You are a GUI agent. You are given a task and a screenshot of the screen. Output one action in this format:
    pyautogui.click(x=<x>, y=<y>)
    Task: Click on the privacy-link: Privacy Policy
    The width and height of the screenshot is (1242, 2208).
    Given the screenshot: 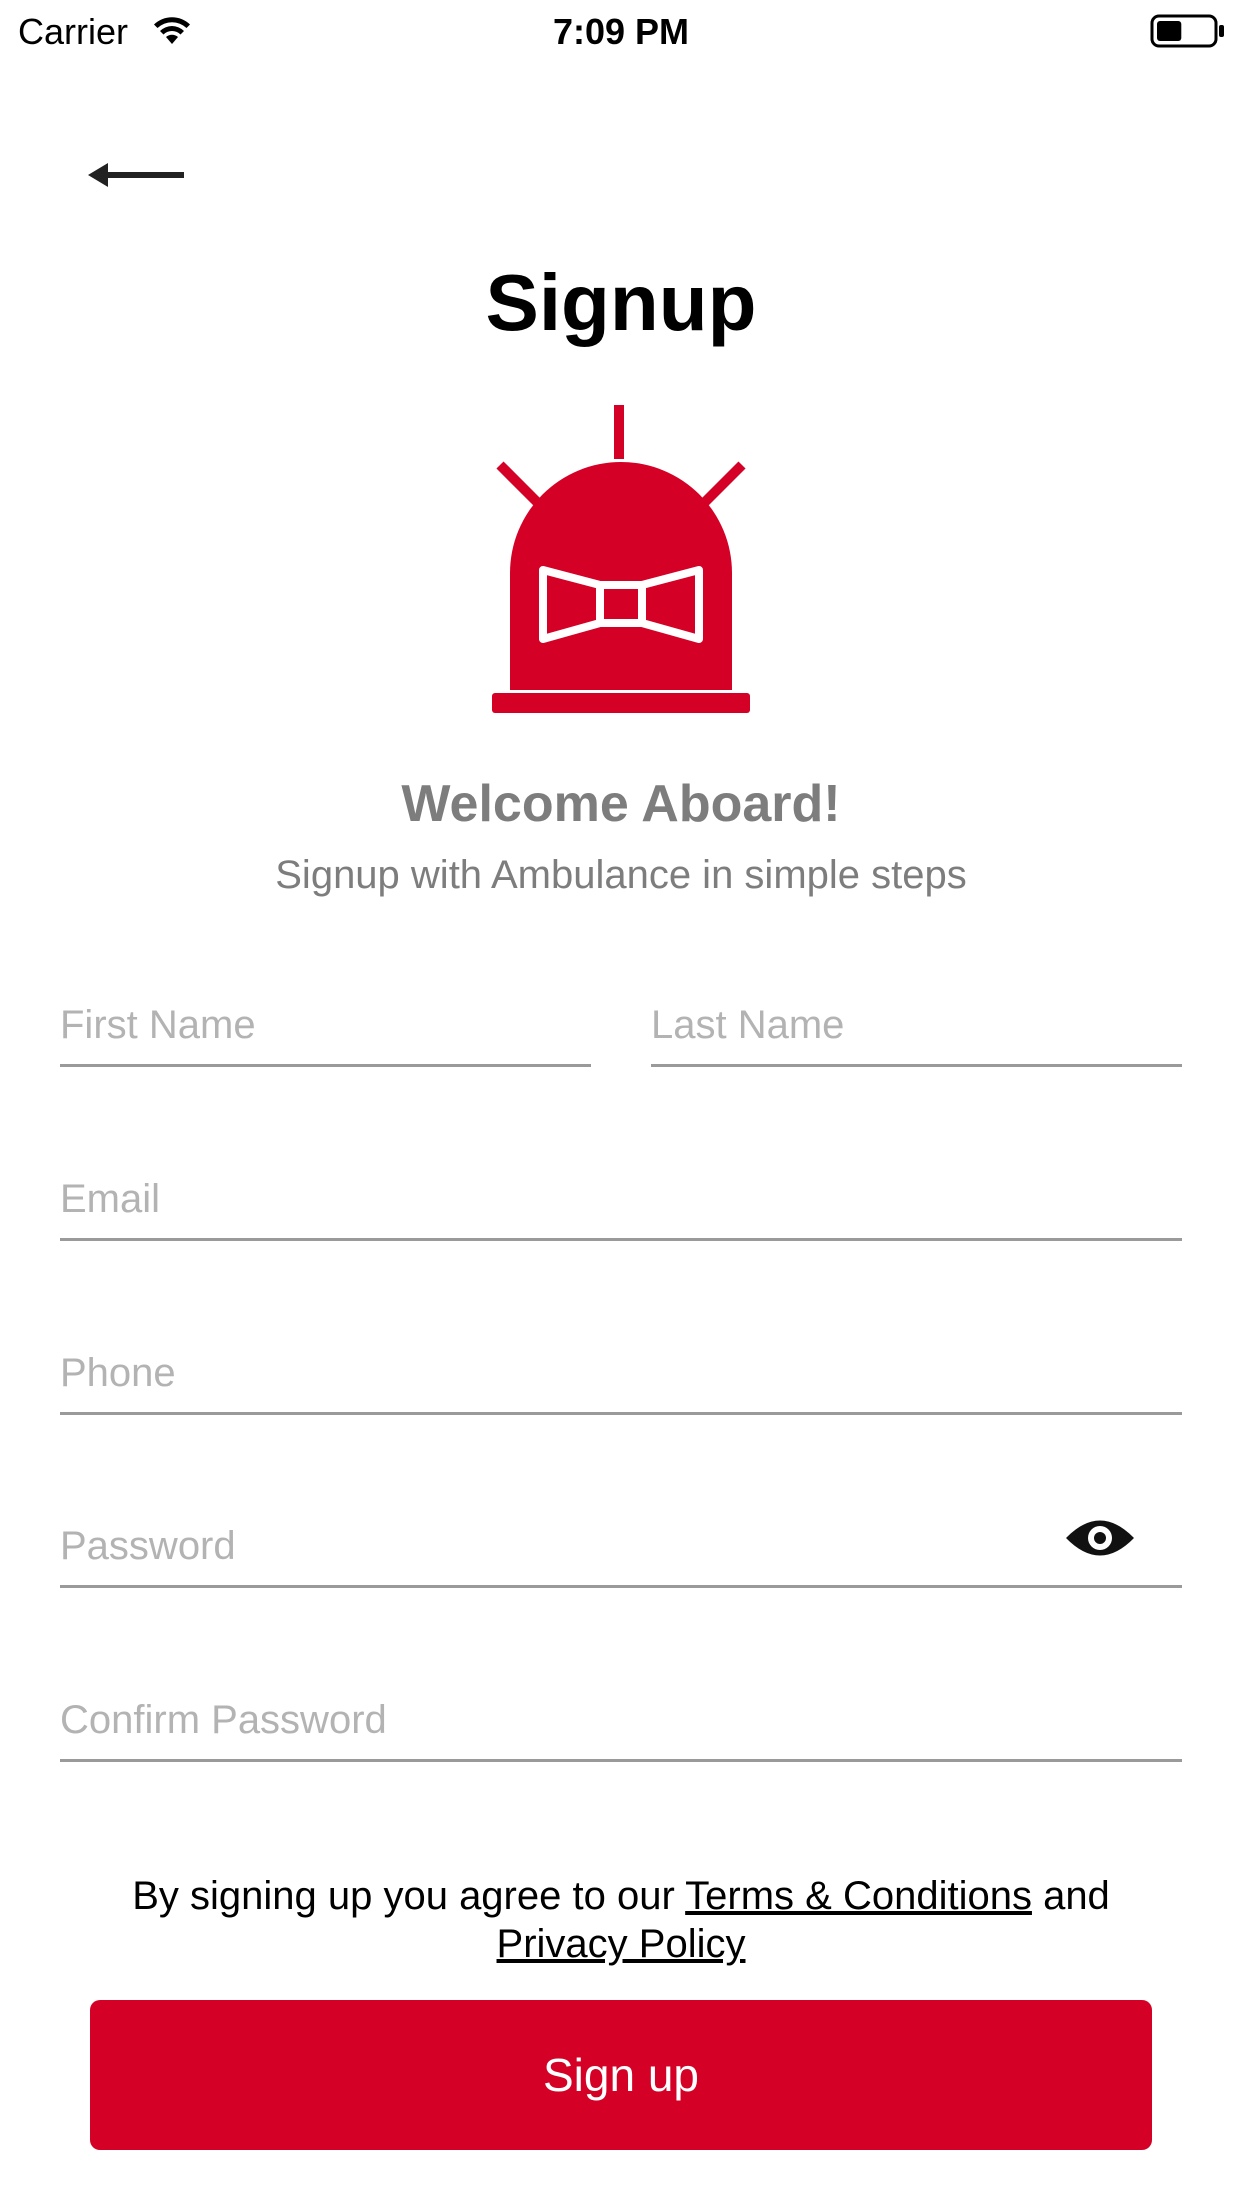 What is the action you would take?
    pyautogui.click(x=621, y=1944)
    